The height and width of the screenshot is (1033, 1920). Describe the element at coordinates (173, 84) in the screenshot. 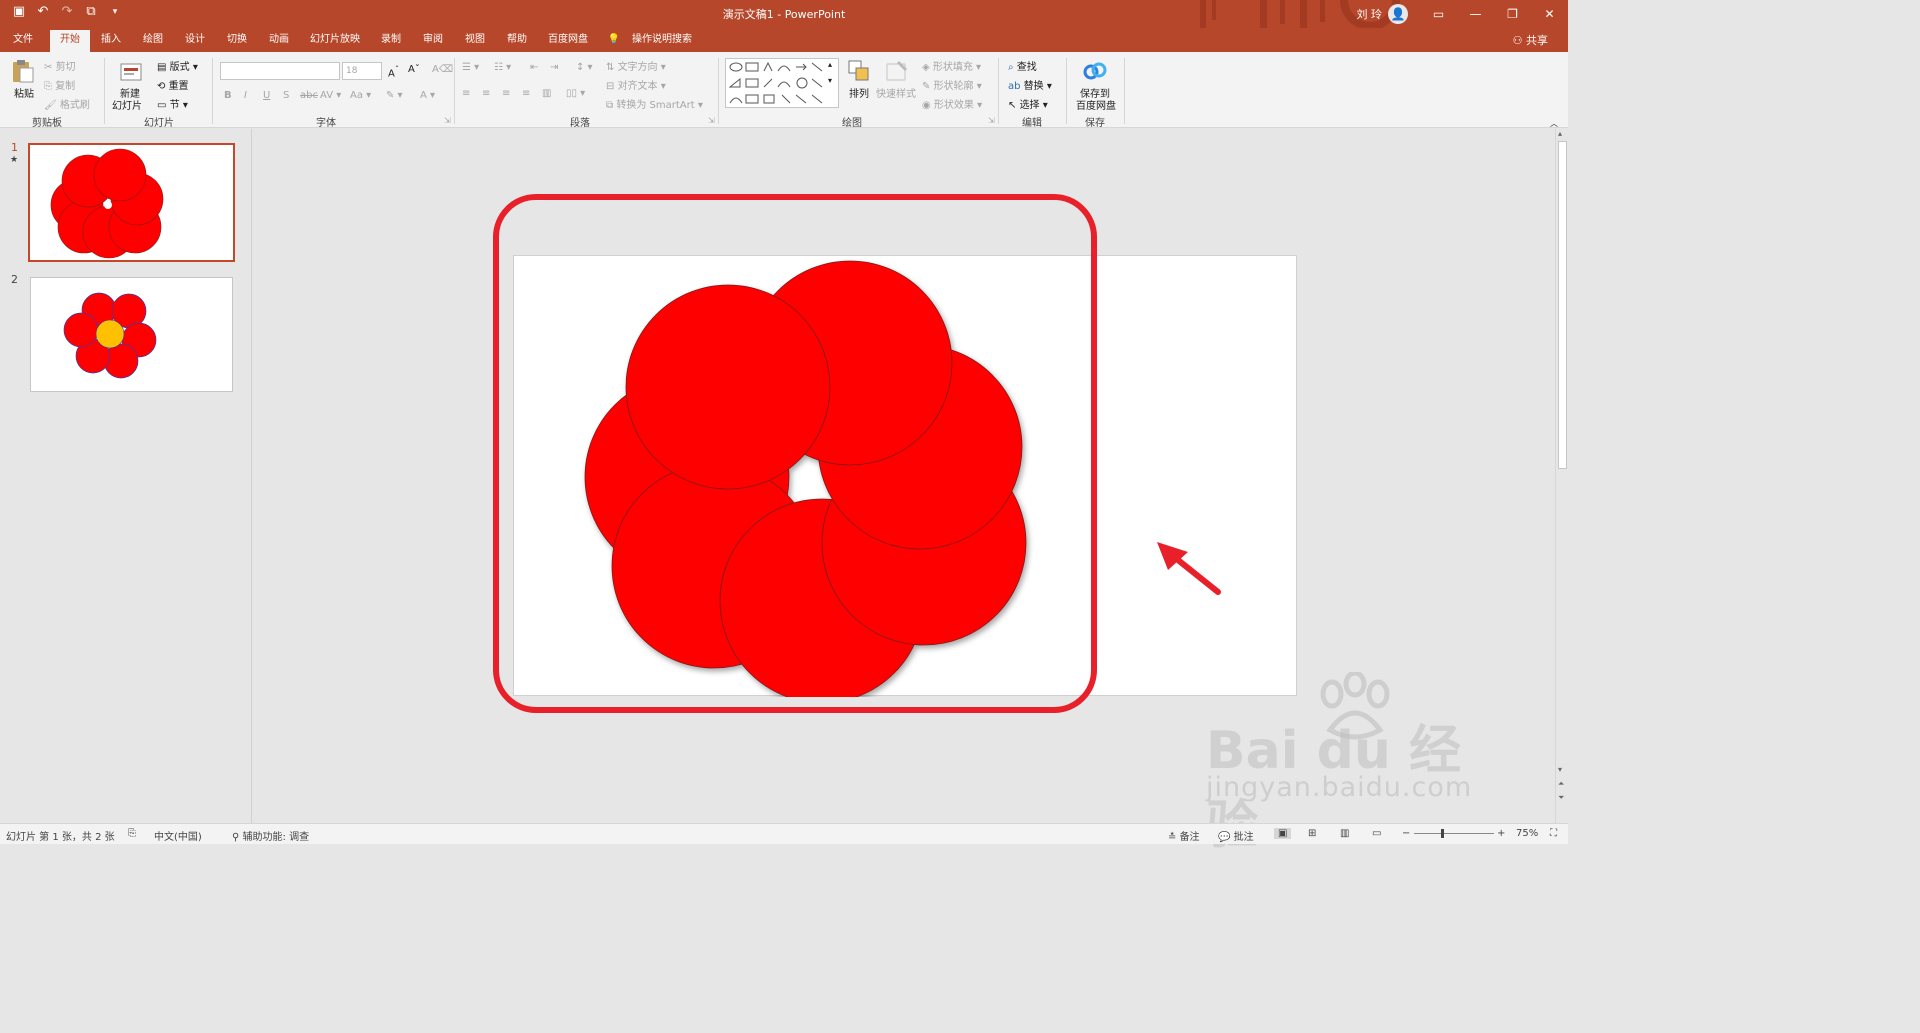

I see `reset-button: ⟲ 重置` at that location.